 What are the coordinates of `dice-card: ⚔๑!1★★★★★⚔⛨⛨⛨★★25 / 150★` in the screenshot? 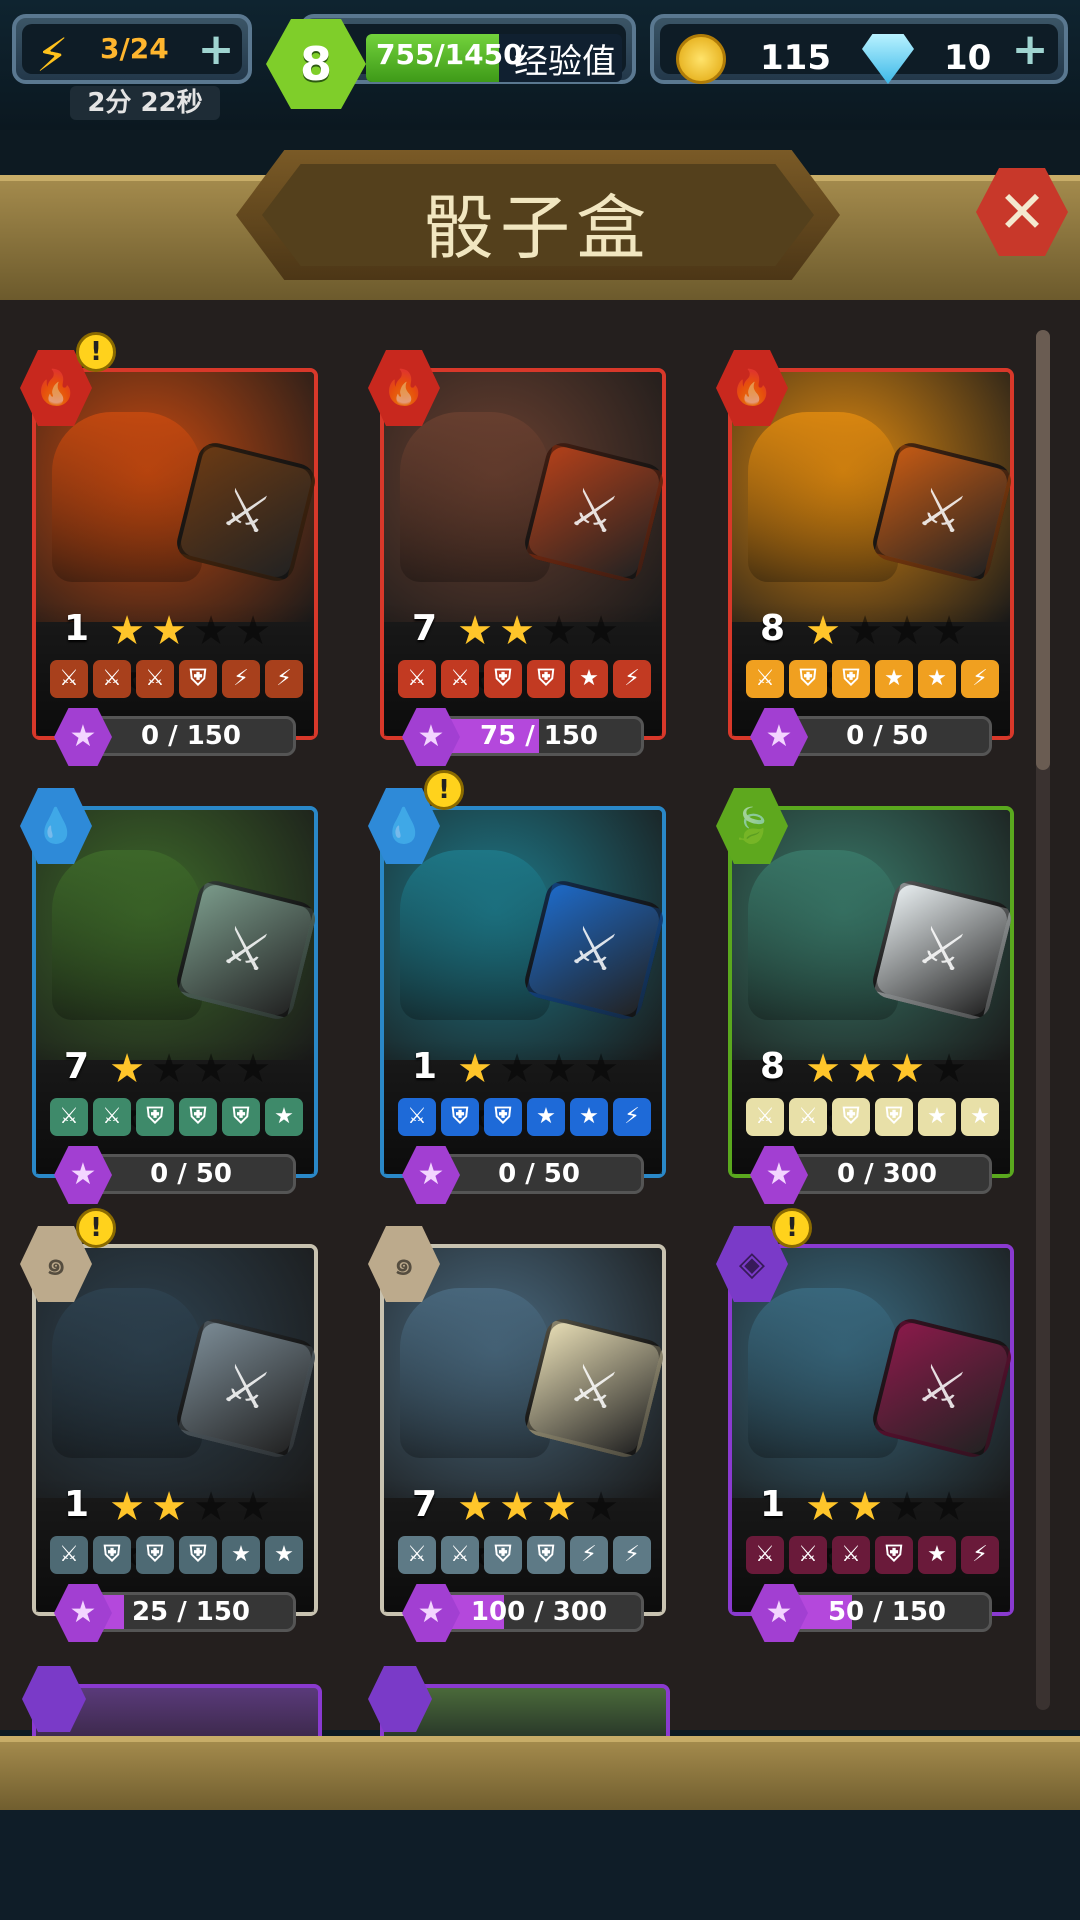 It's located at (169, 1425).